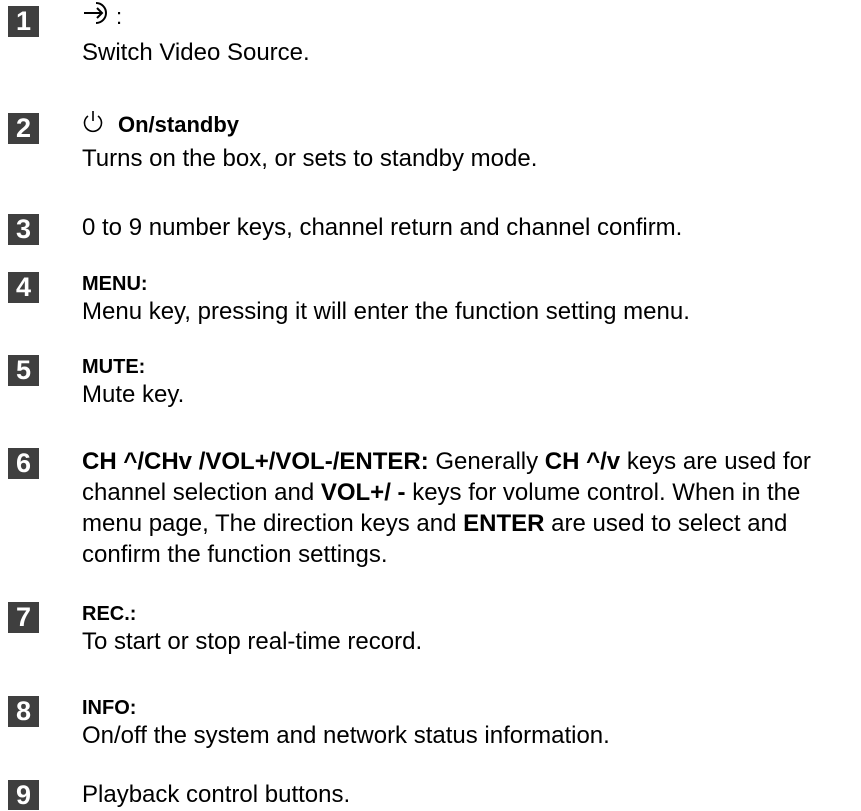 The width and height of the screenshot is (861, 811). Describe the element at coordinates (255, 461) in the screenshot. I see `item-heading: CH ^/CHv /VOL+/VOL-/ENTER:` at that location.